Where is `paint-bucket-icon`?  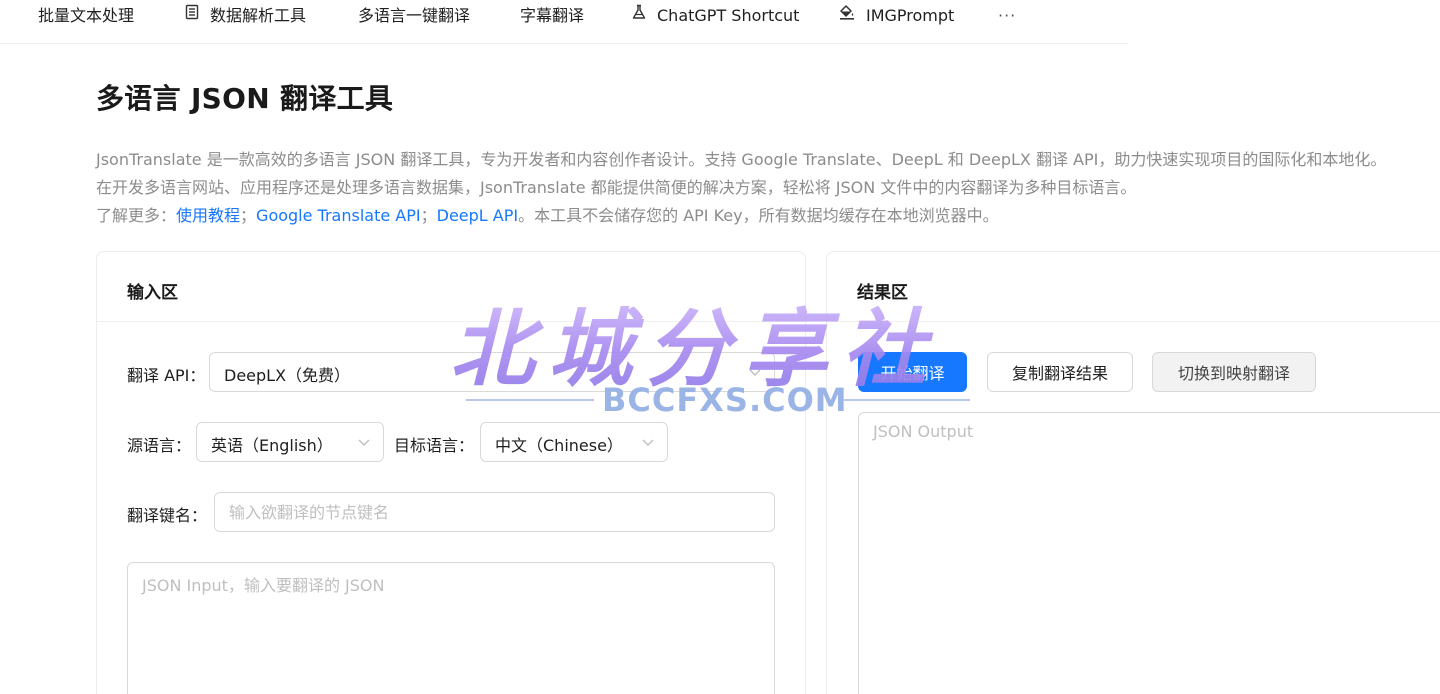
paint-bucket-icon is located at coordinates (847, 15).